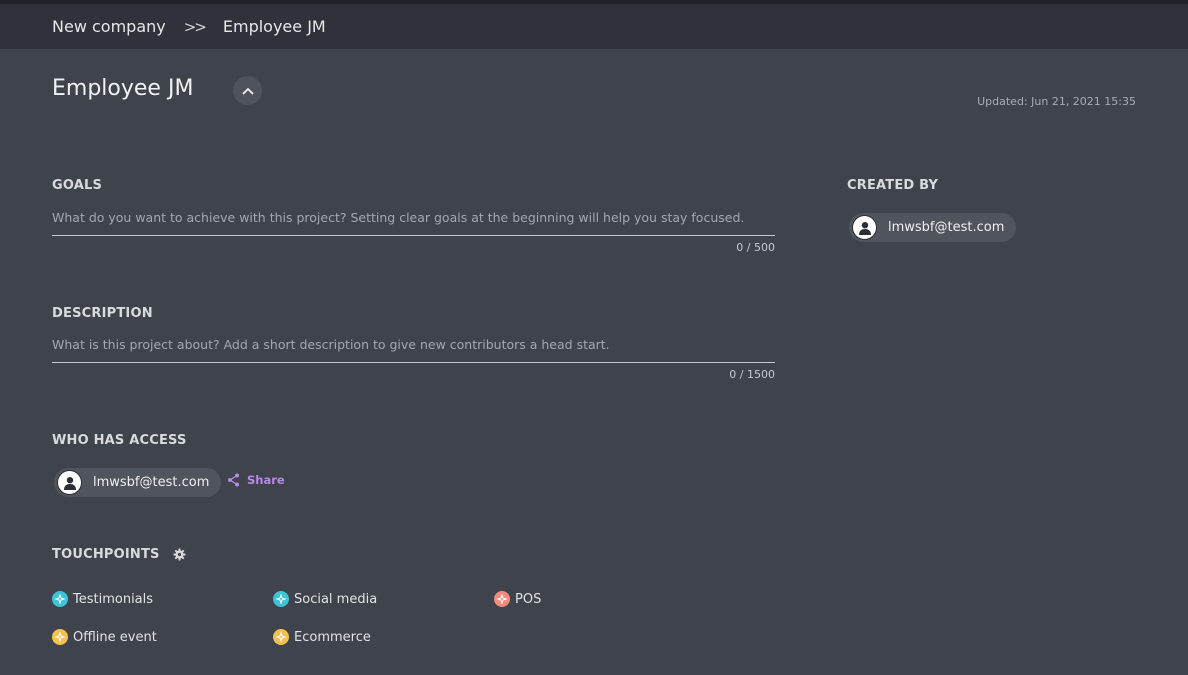 The image size is (1188, 675). I want to click on share-icon, so click(233, 480).